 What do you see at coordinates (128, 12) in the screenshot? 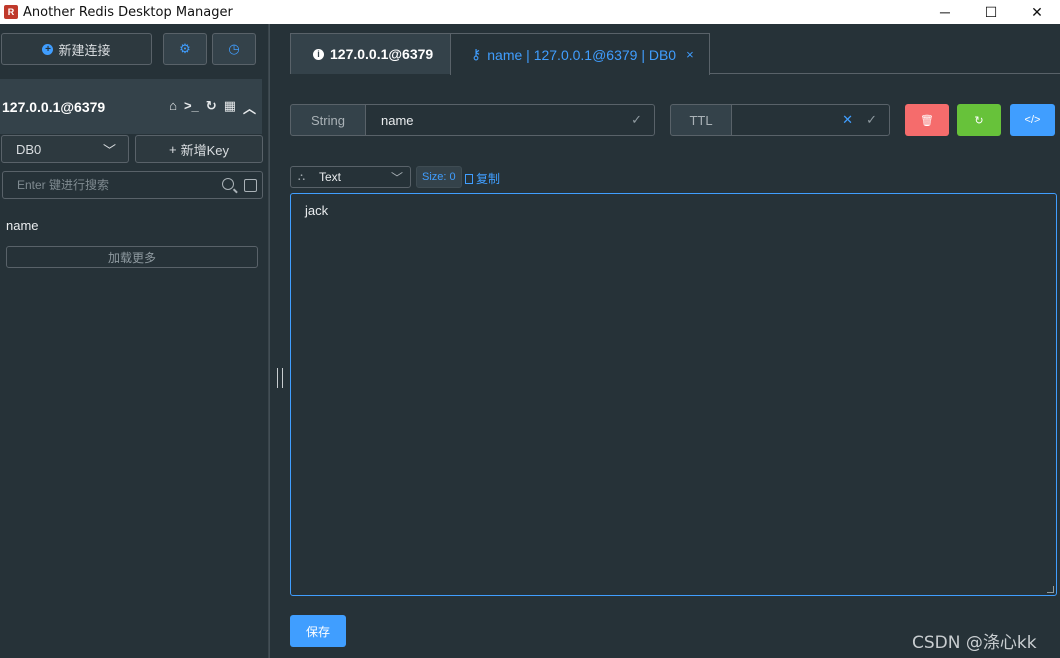
I see `window-title: Another Redis Desktop Manager` at bounding box center [128, 12].